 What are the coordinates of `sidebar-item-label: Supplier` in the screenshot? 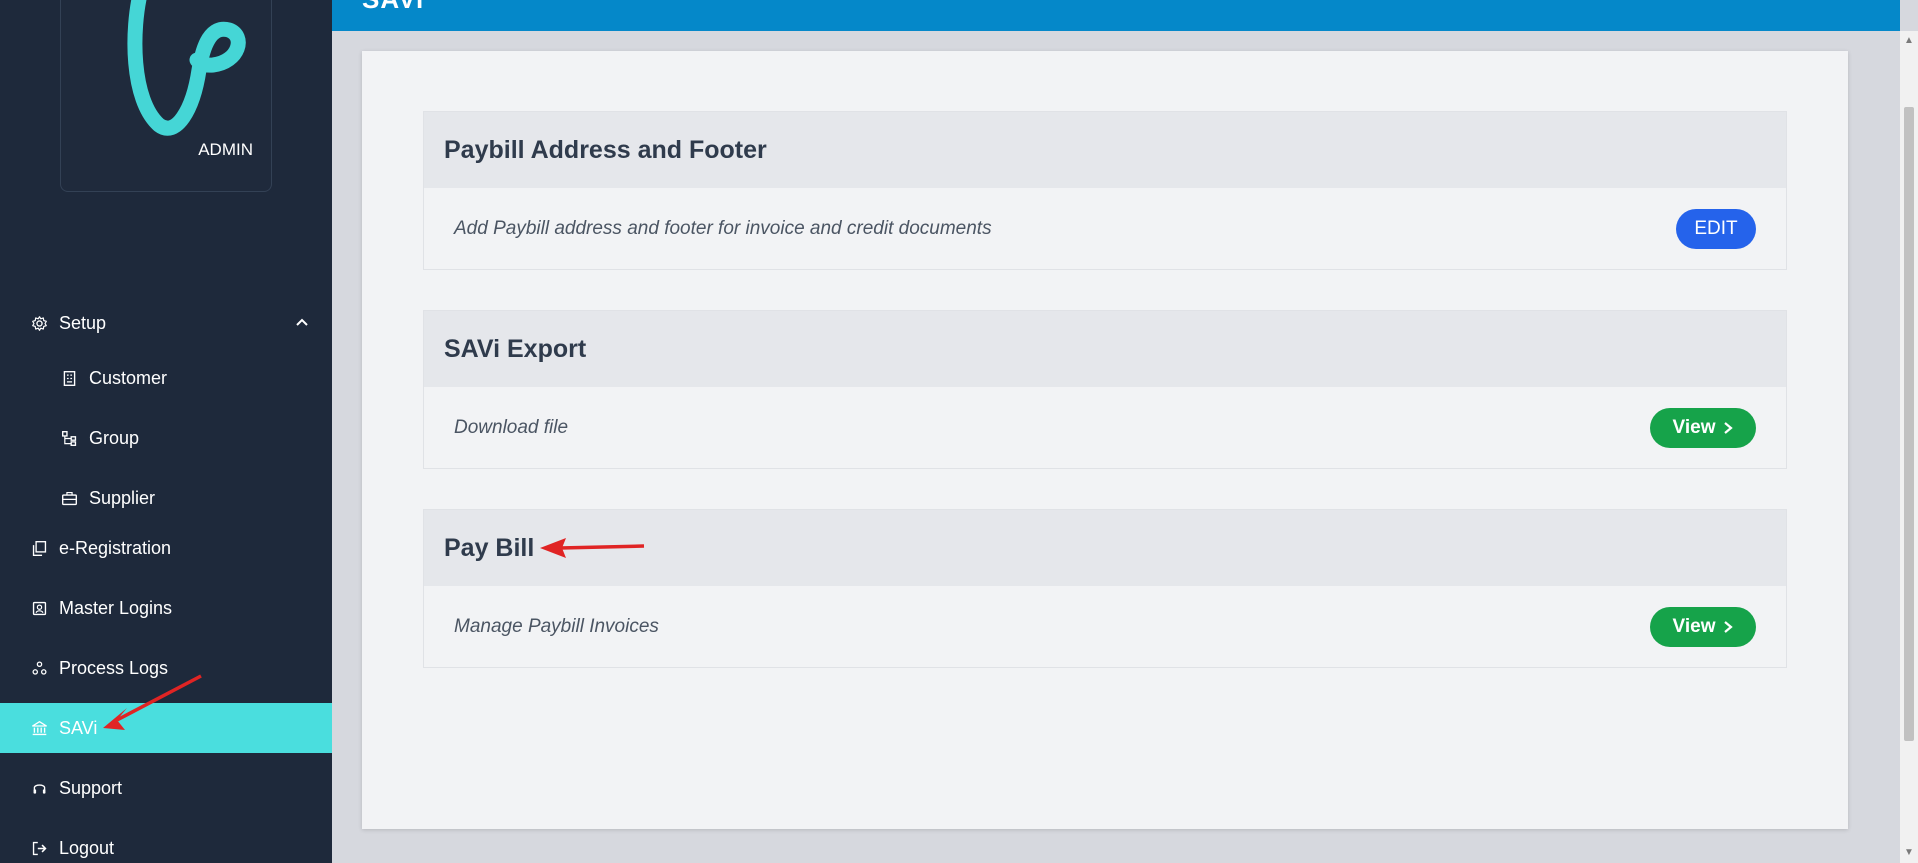 It's located at (122, 497).